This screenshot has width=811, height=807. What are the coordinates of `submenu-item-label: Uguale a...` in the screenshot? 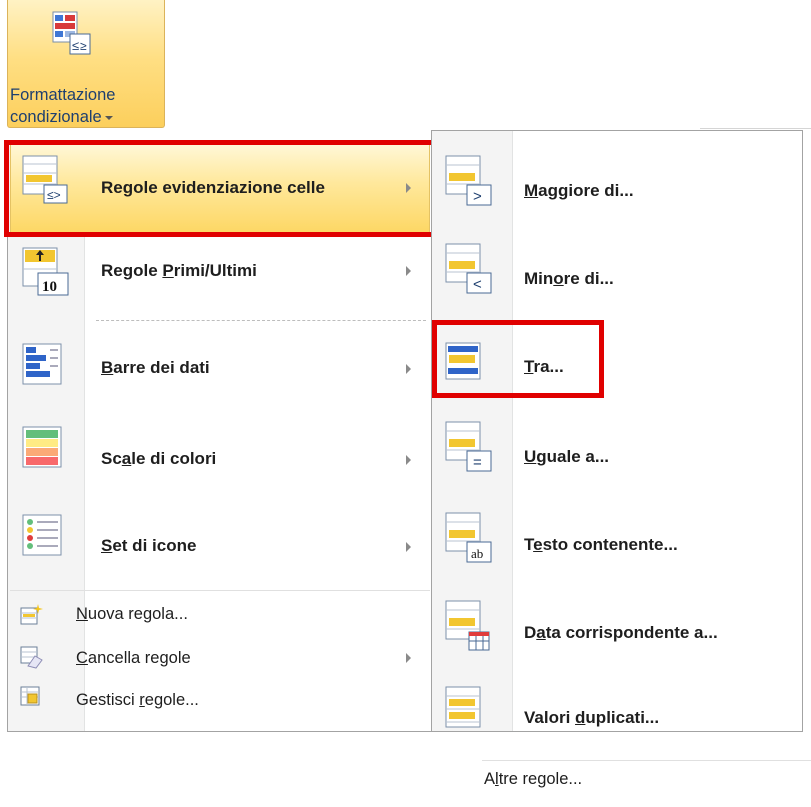 It's located at (567, 456).